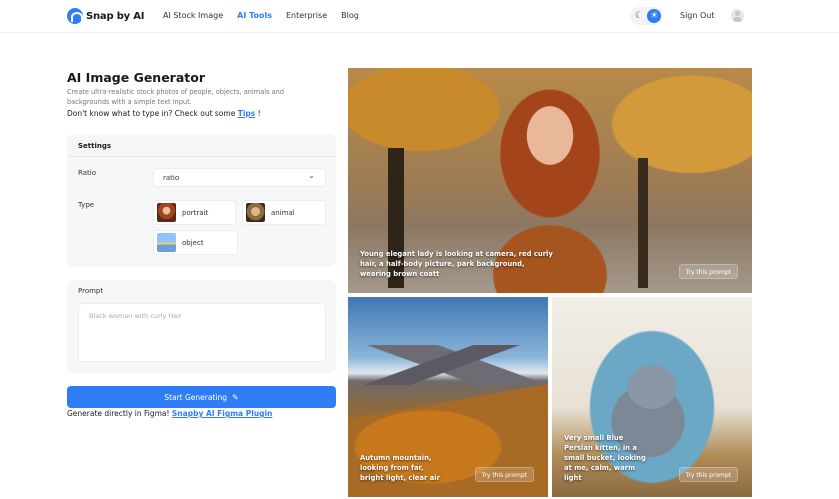  I want to click on type-option-animal: animal, so click(284, 212).